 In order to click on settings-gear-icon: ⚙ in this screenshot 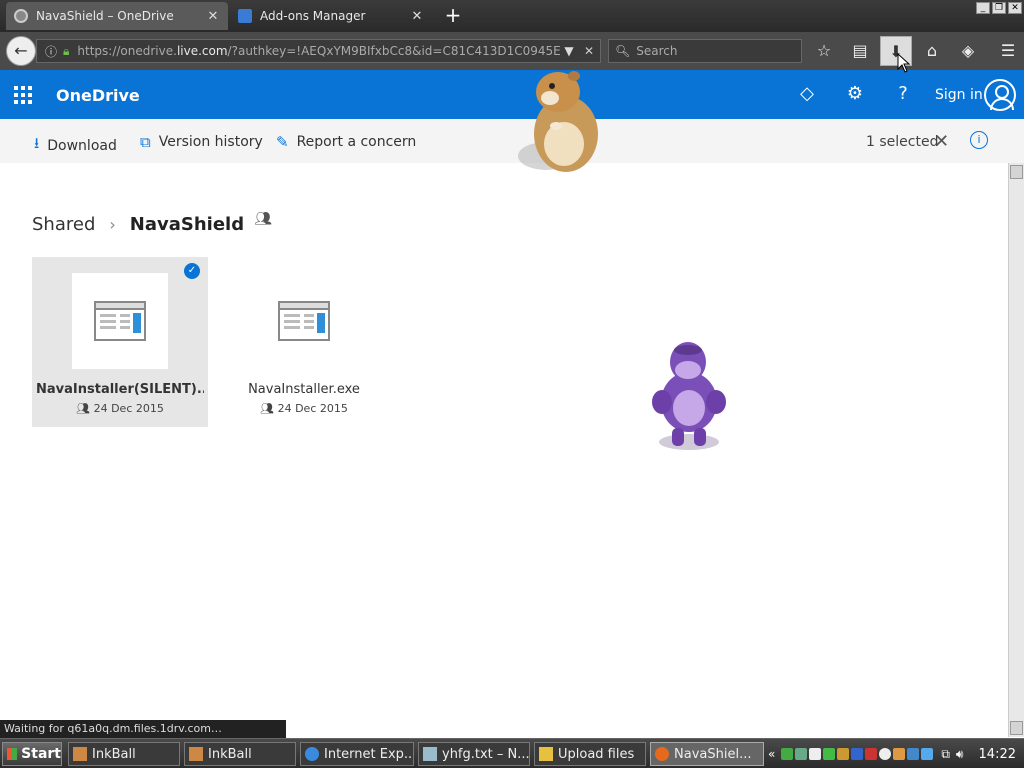, I will do `click(855, 94)`.